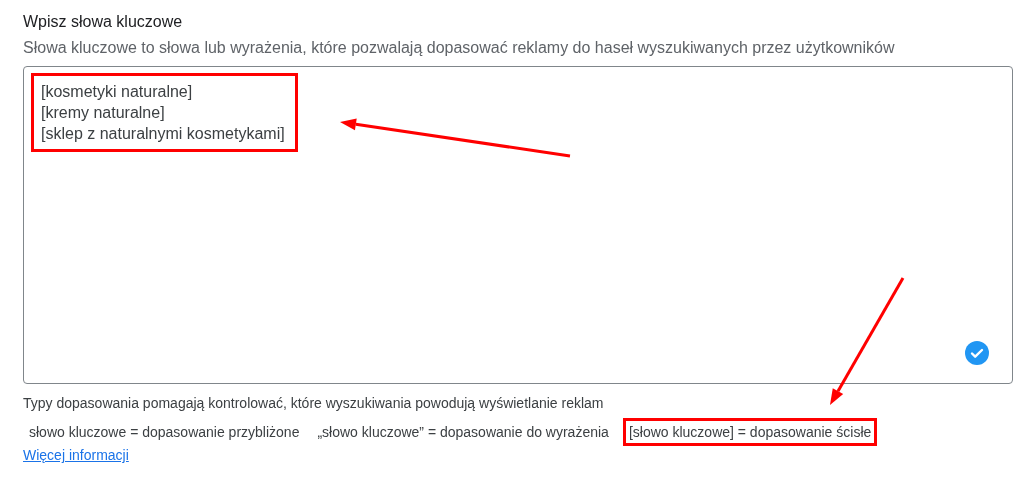 Image resolution: width=1028 pixels, height=478 pixels. What do you see at coordinates (117, 92) in the screenshot?
I see `keyword-line: [kosmetyki naturalne]` at bounding box center [117, 92].